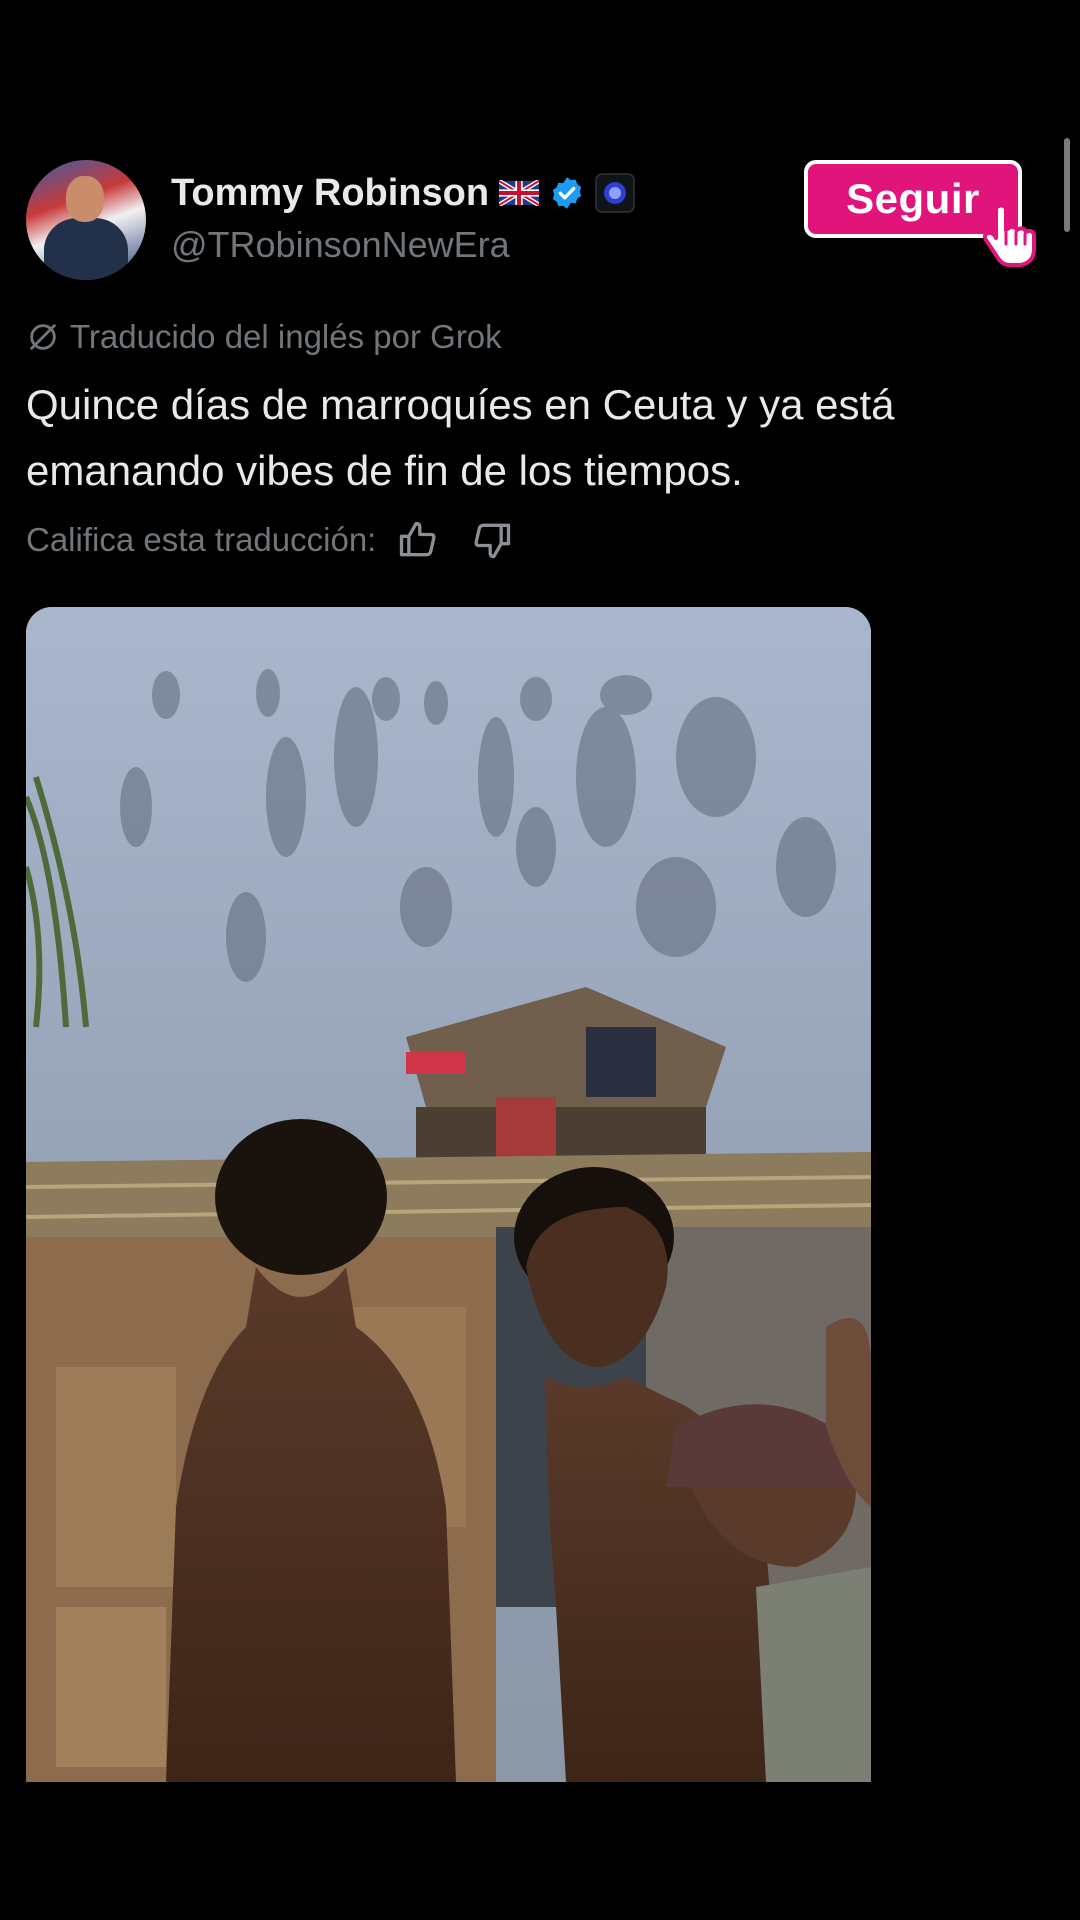 The height and width of the screenshot is (1920, 1080). I want to click on pointer-hand-icon, so click(1009, 235).